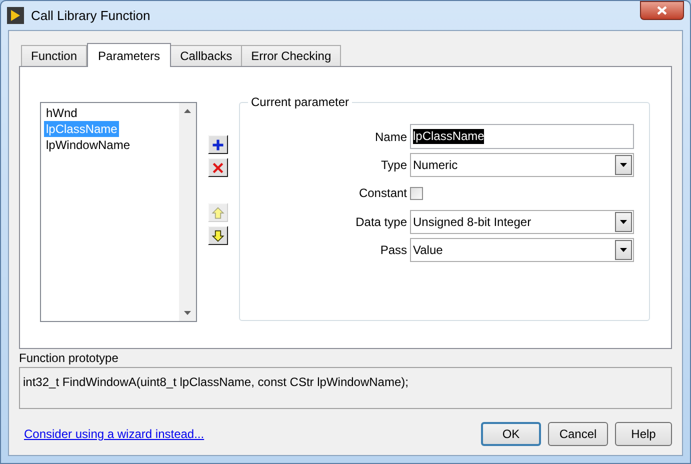 This screenshot has width=691, height=464. What do you see at coordinates (381, 222) in the screenshot?
I see `field-label: Data type` at bounding box center [381, 222].